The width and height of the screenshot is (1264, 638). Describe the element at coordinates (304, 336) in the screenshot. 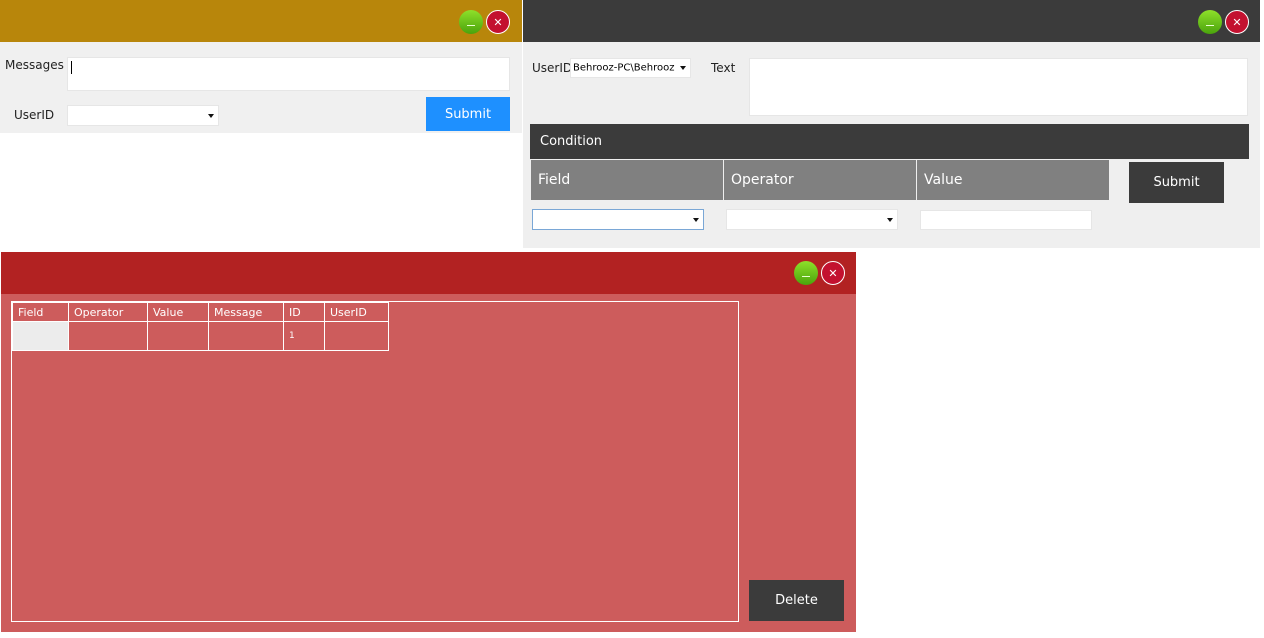

I see `cell-id: 1` at that location.